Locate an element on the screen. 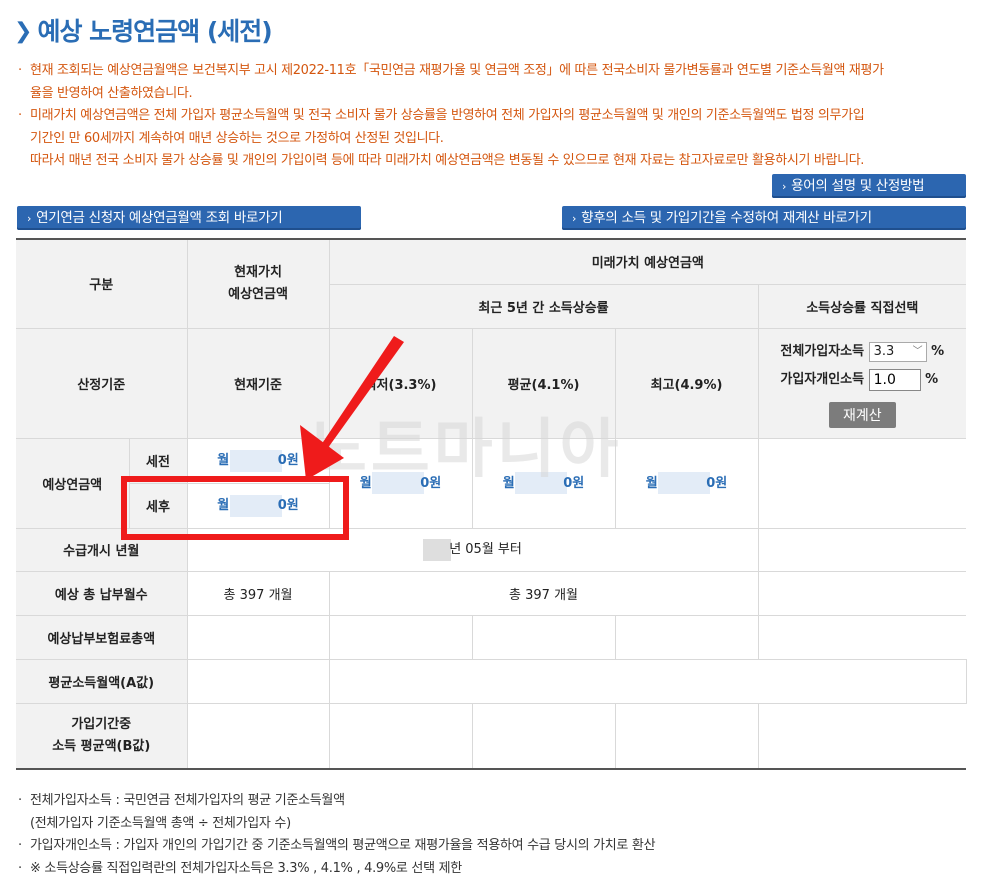 This screenshot has width=1000, height=895. header-present-value: 현재가치 예상연금액 is located at coordinates (258, 283).